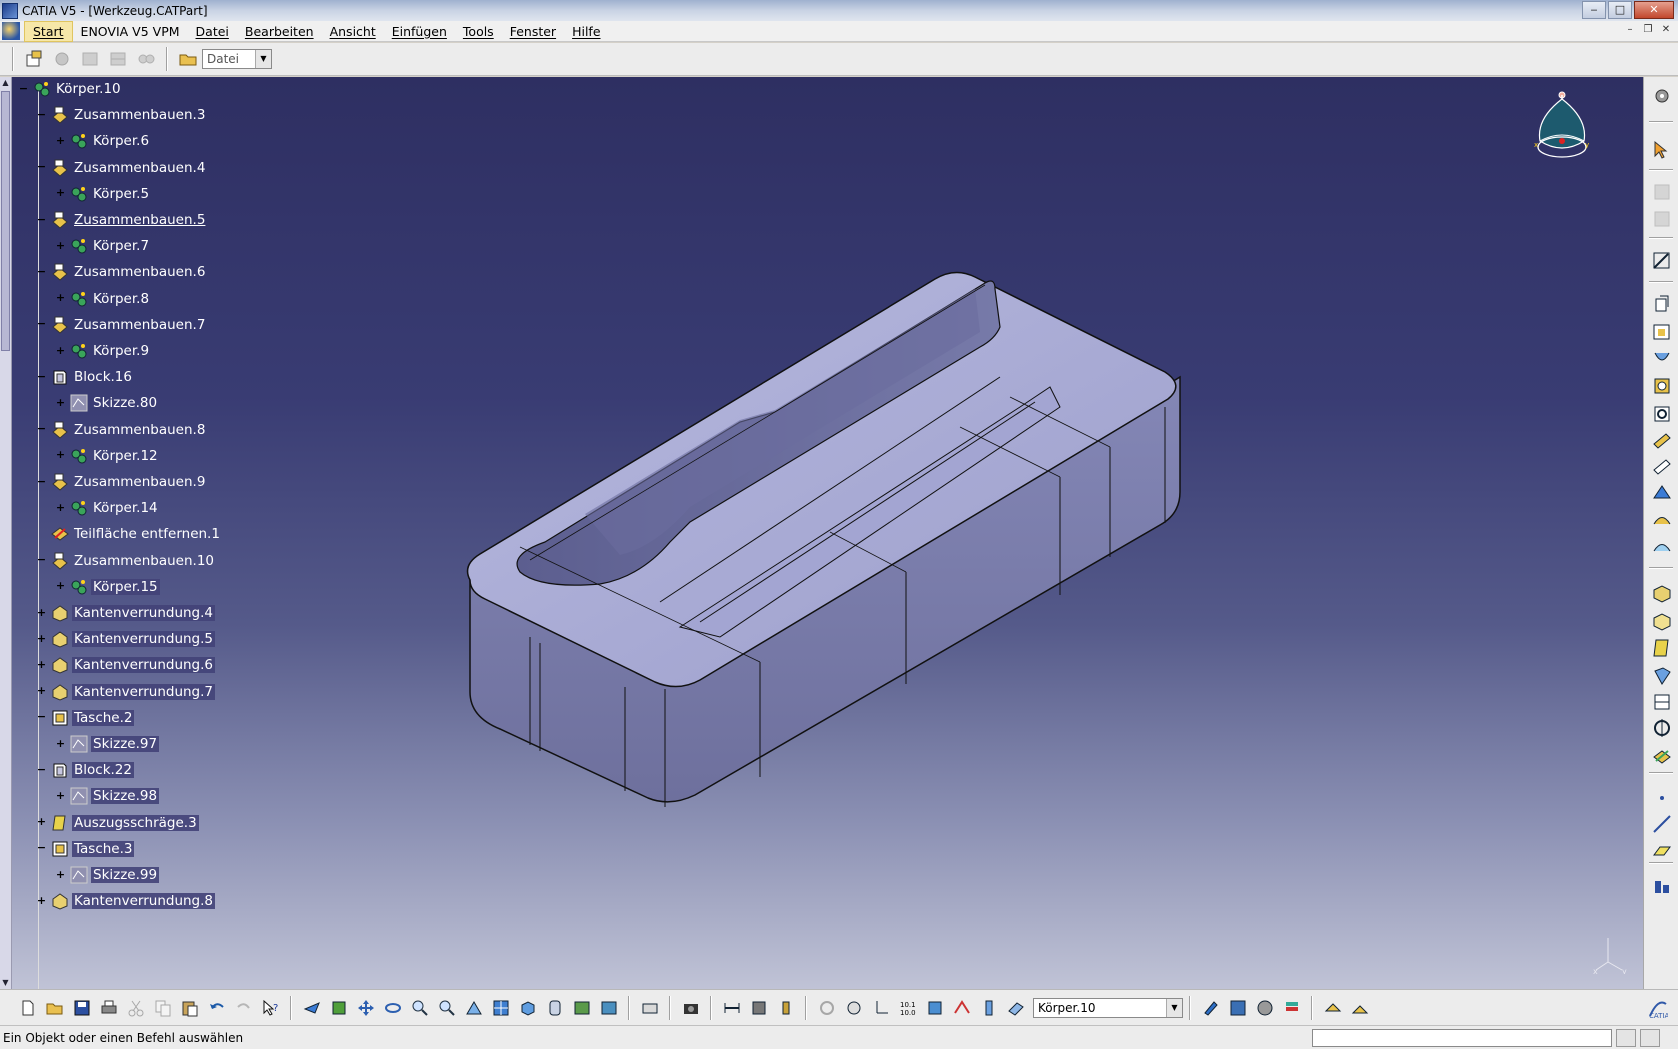  Describe the element at coordinates (121, 482) in the screenshot. I see `tree-node: − Zusammenbauen.9` at that location.